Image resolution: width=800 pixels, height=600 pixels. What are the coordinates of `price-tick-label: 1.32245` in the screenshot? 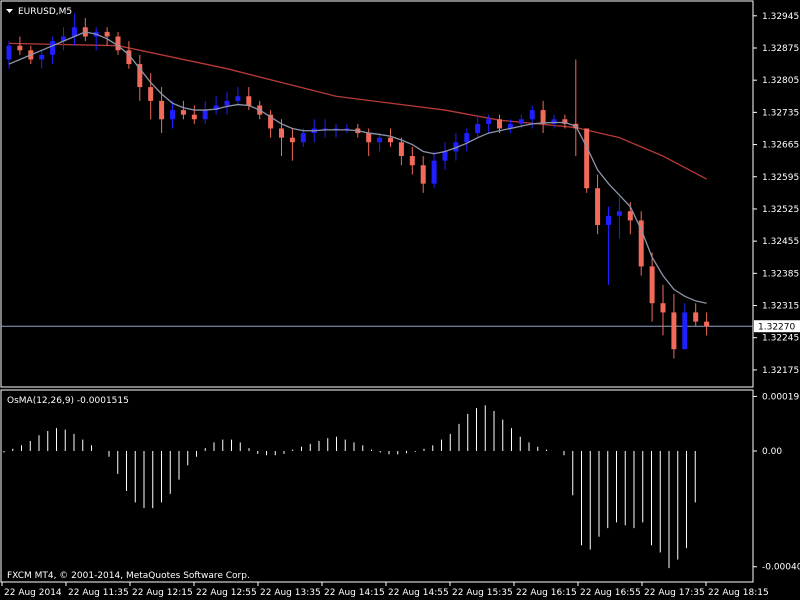 It's located at (780, 339).